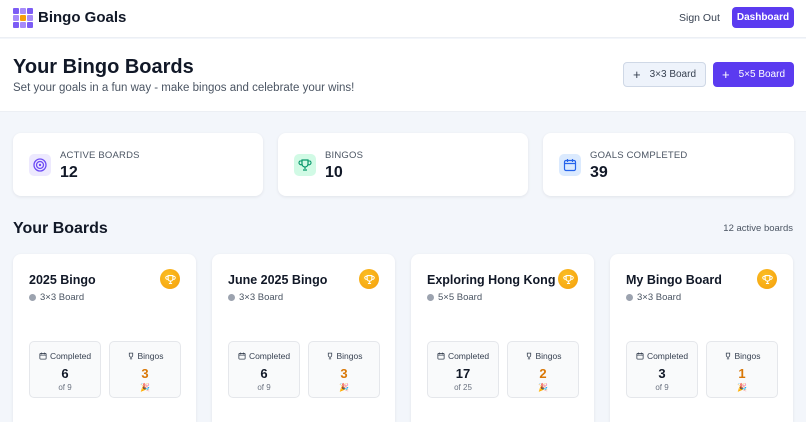  What do you see at coordinates (758, 228) in the screenshot?
I see `active-boards-count: 12 active boards` at bounding box center [758, 228].